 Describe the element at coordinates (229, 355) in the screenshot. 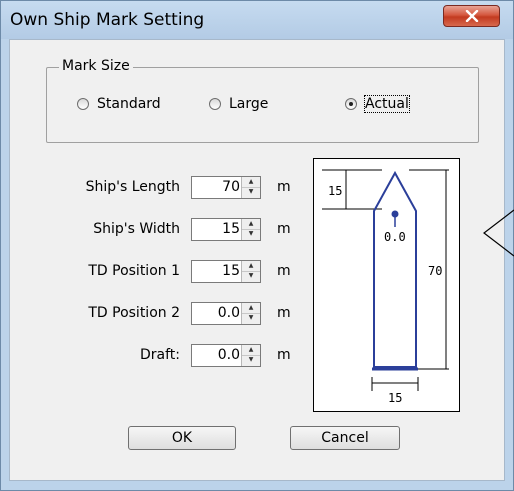

I see `draft-value: 0.0` at that location.